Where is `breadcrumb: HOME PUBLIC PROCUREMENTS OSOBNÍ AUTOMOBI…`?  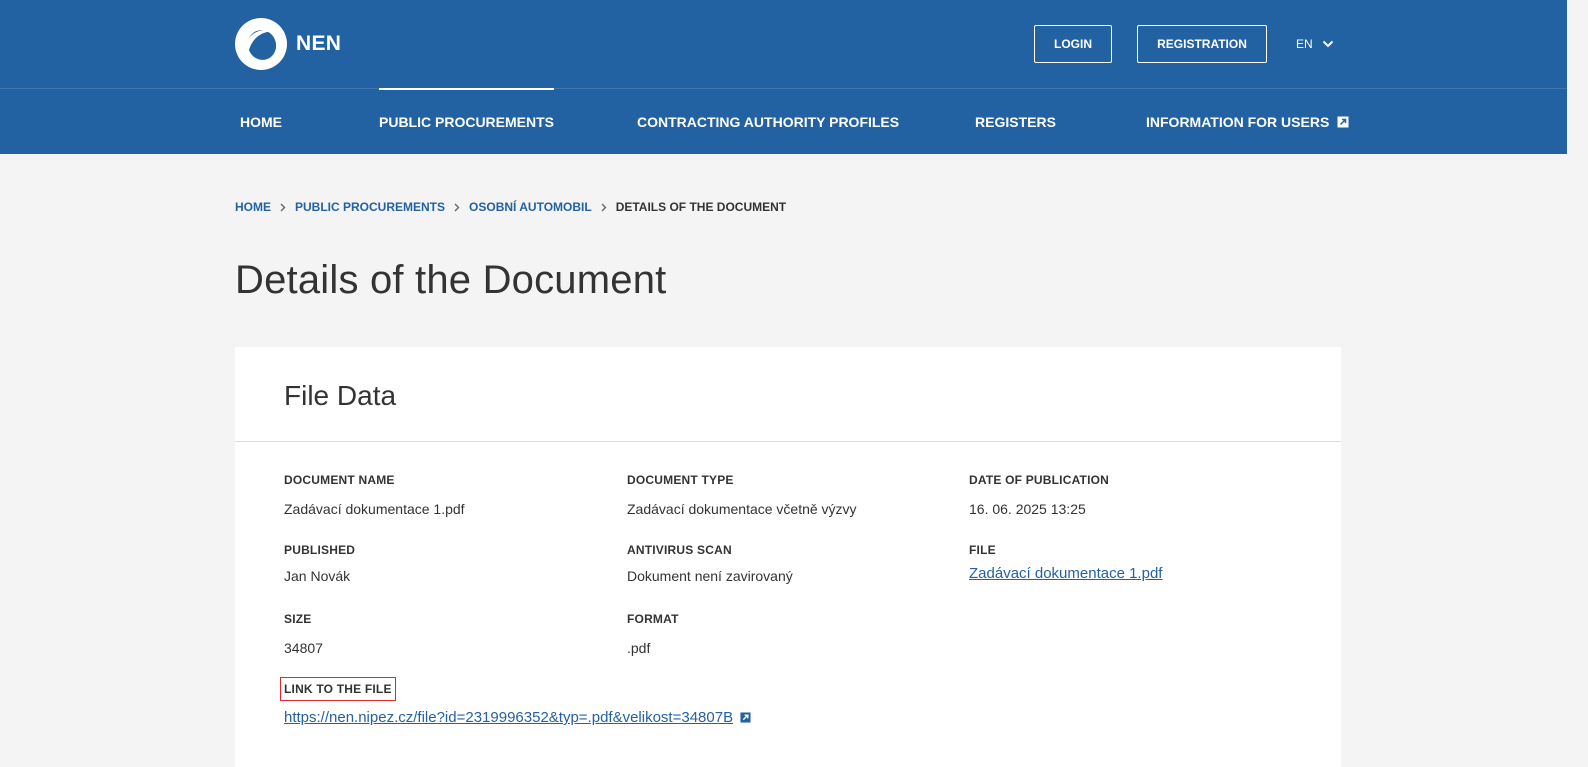
breadcrumb: HOME PUBLIC PROCUREMENTS OSOBNÍ AUTOMOBI… is located at coordinates (510, 207).